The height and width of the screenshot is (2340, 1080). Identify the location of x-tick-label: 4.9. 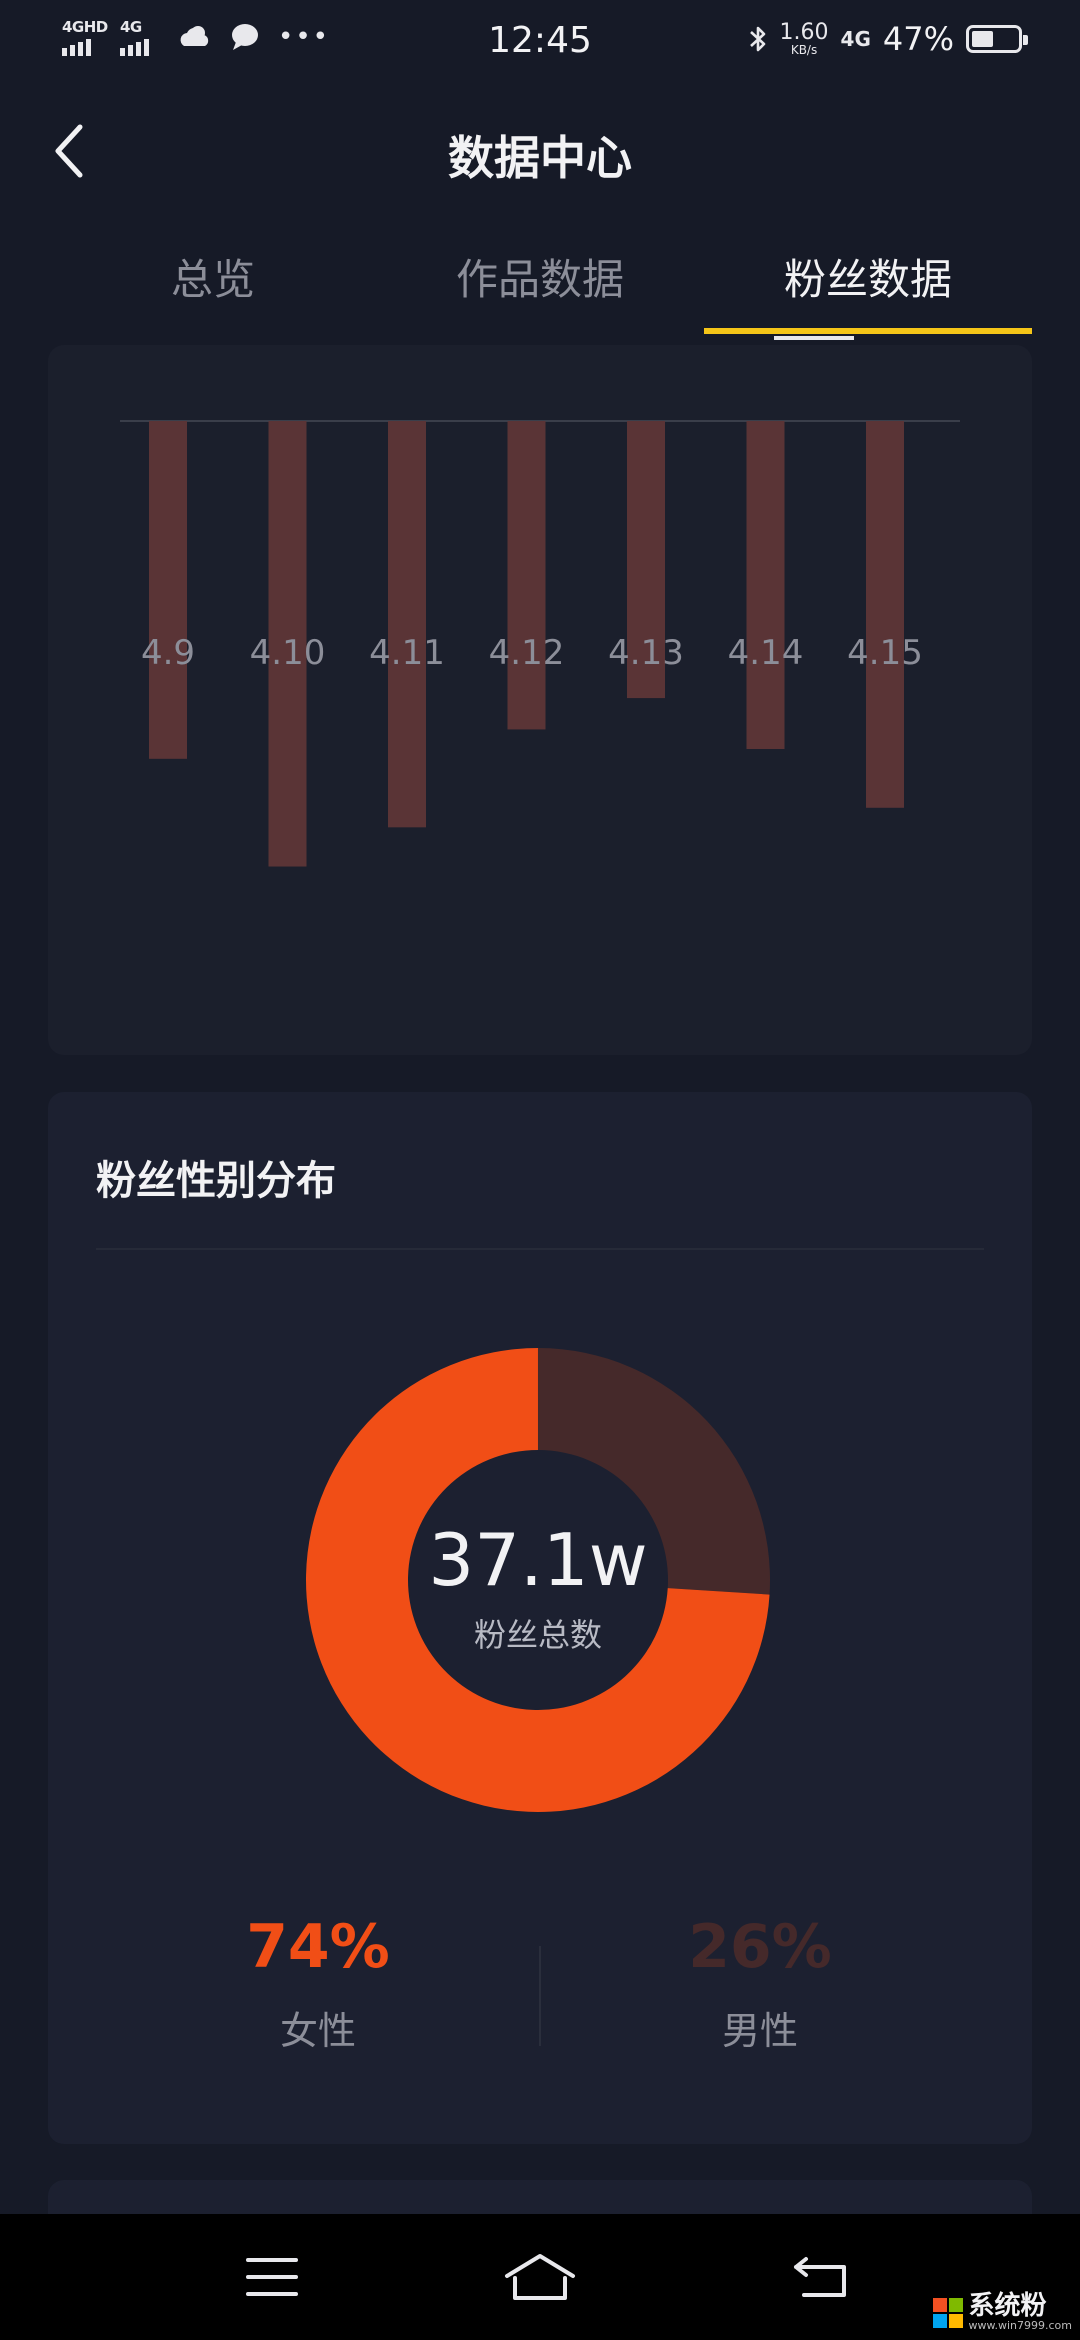
(168, 653).